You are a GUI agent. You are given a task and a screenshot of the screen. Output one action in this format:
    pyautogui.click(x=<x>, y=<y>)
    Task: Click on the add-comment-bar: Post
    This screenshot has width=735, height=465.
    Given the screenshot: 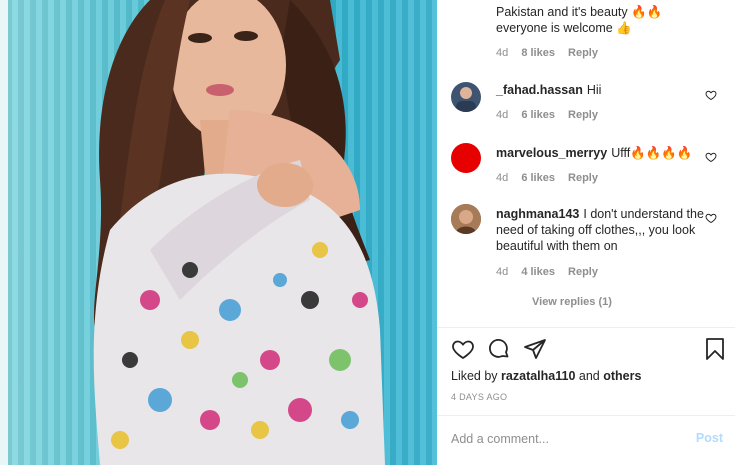 What is the action you would take?
    pyautogui.click(x=586, y=440)
    